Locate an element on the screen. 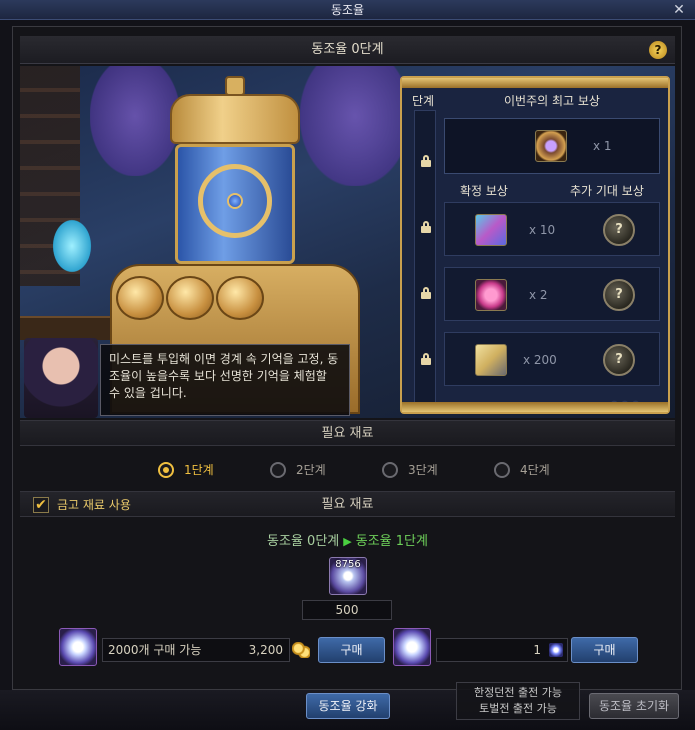 This screenshot has width=695, height=730. mist-currency-icon is located at coordinates (556, 650).